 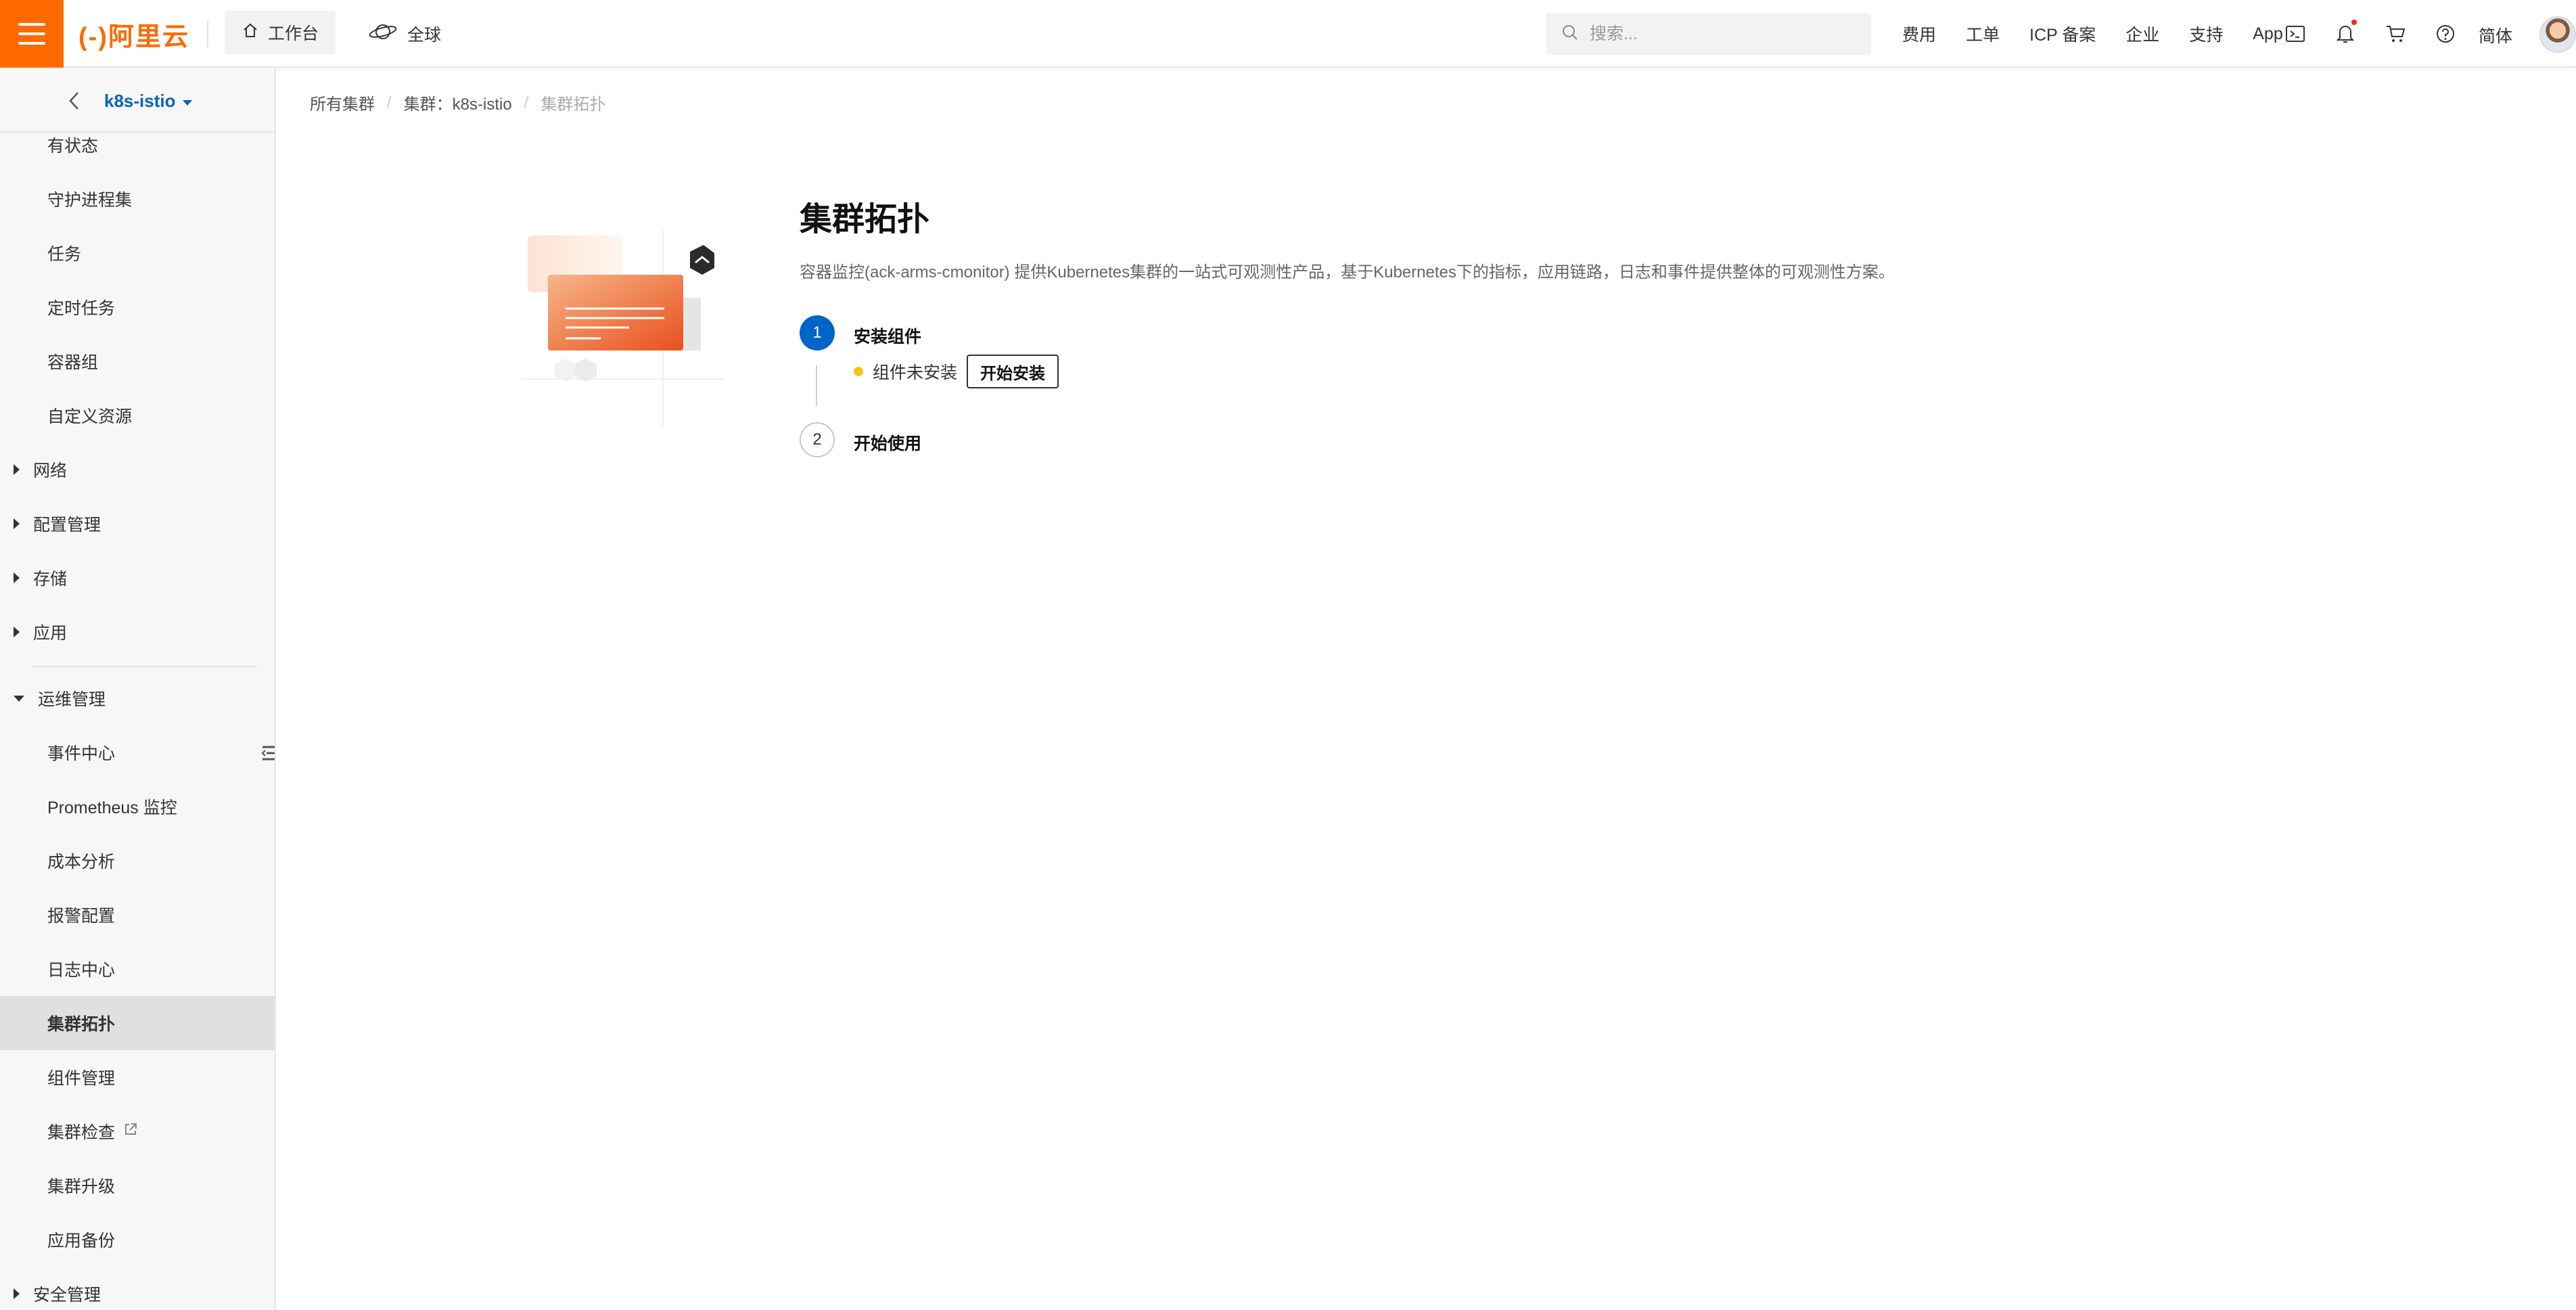 I want to click on sidebar-item-label: 定时任务, so click(x=81, y=308).